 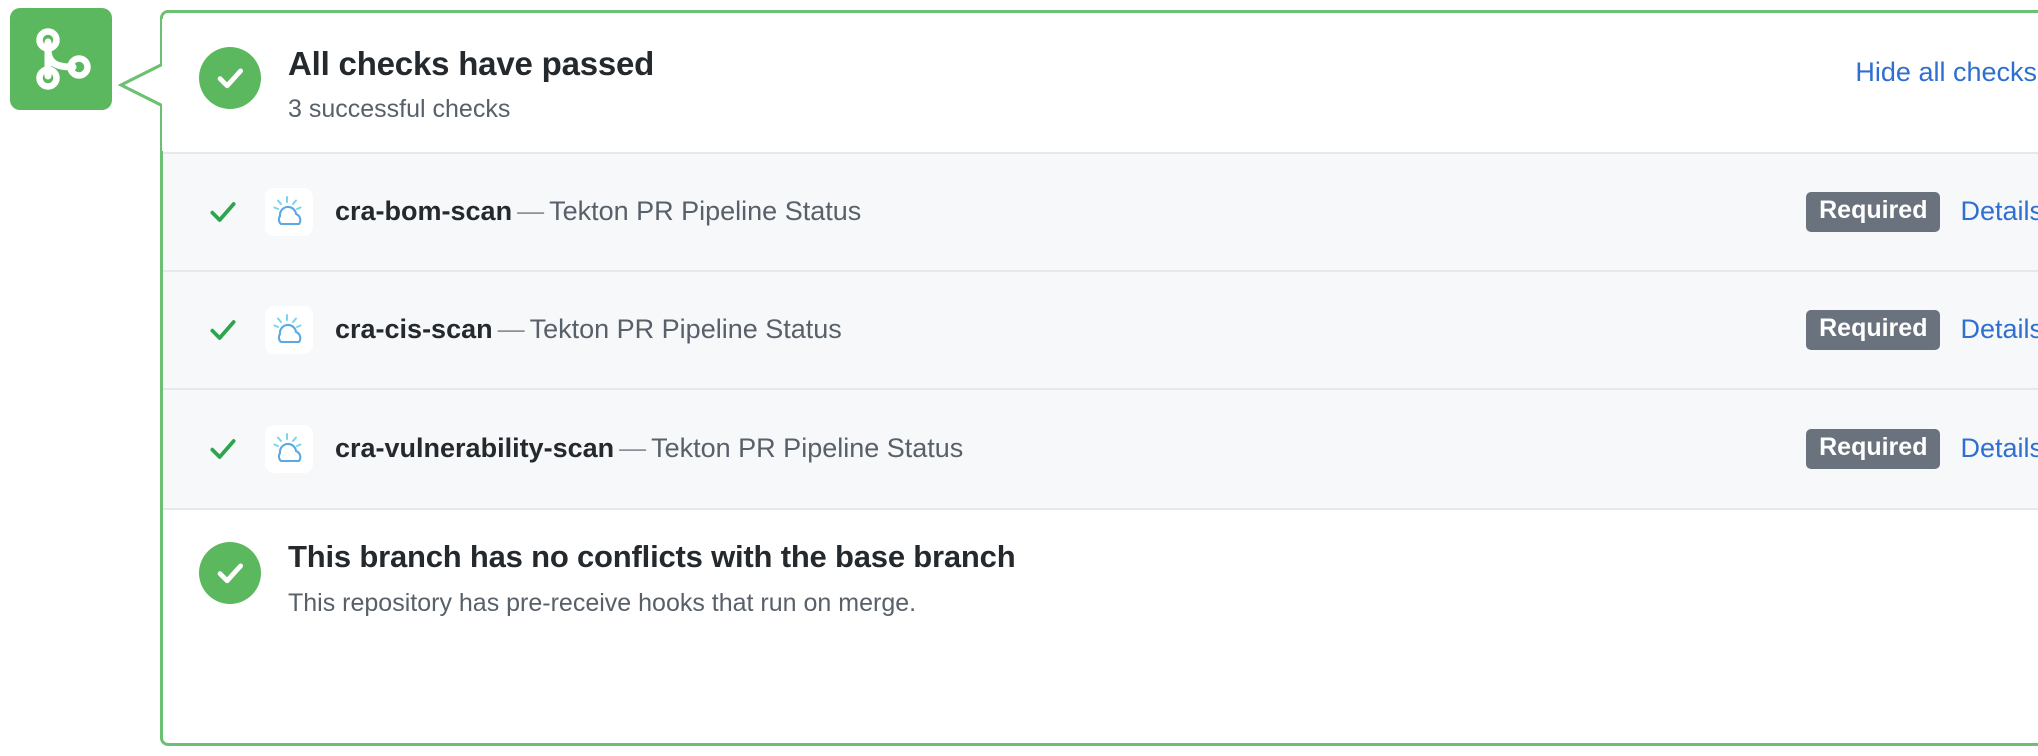 I want to click on check-context: cra-vulnerability-scan, so click(x=475, y=448).